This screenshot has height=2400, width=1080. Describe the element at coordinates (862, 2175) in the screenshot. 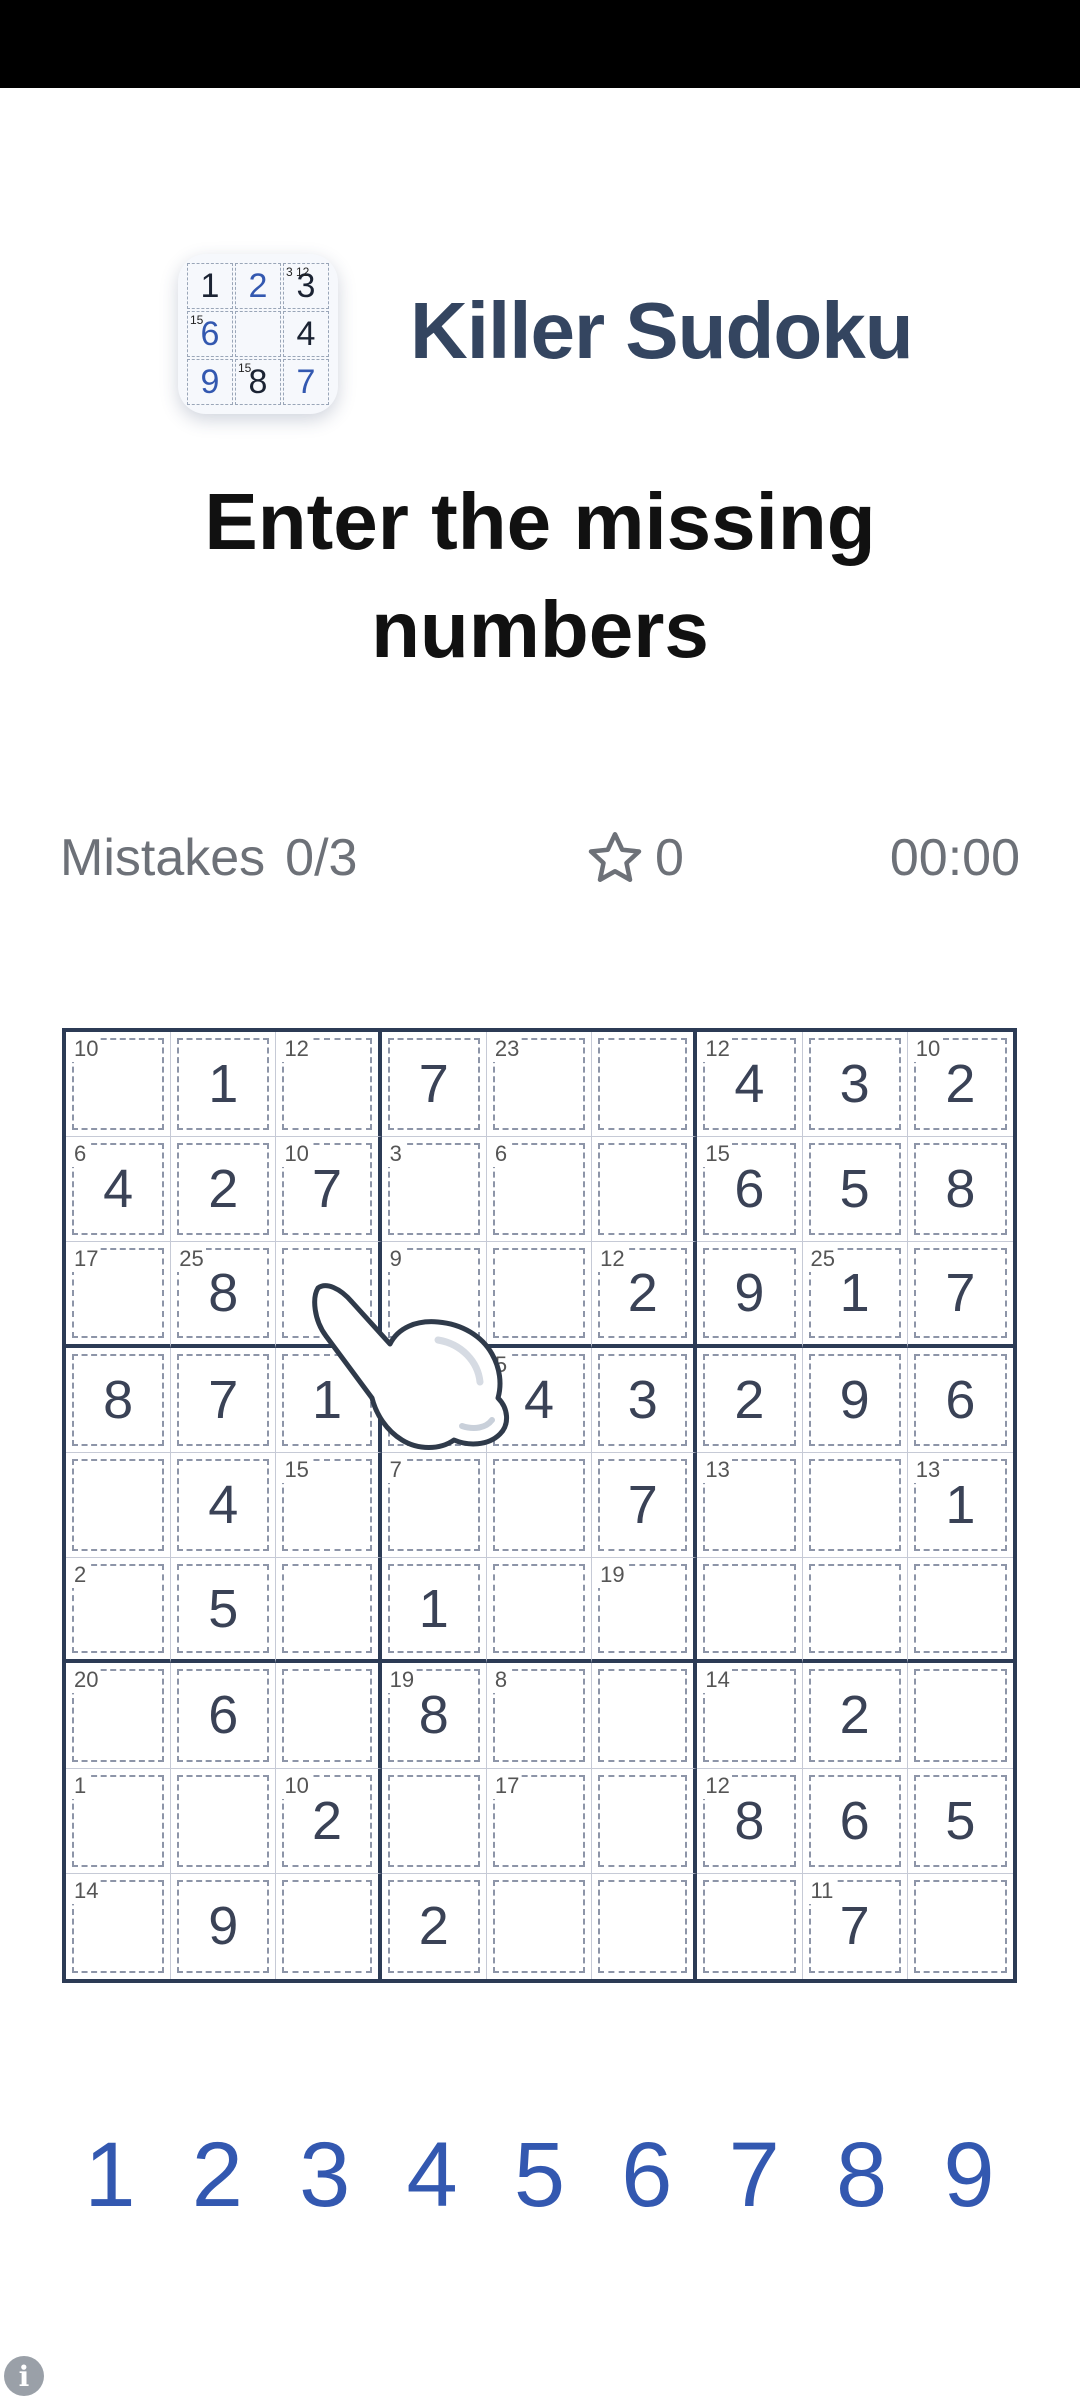

I see `numpad-key-8: 8` at that location.